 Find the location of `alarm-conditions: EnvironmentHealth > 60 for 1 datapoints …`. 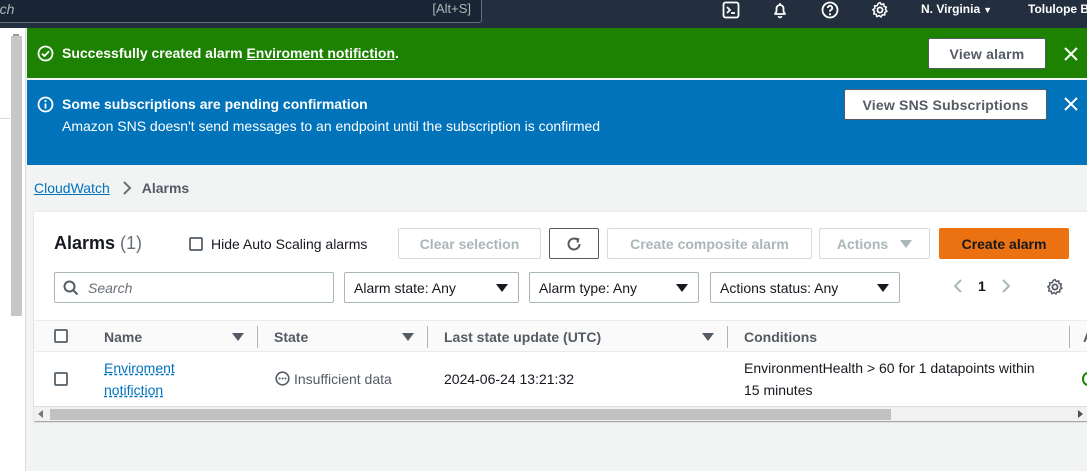

alarm-conditions: EnvironmentHealth > 60 for 1 datapoints … is located at coordinates (889, 379).